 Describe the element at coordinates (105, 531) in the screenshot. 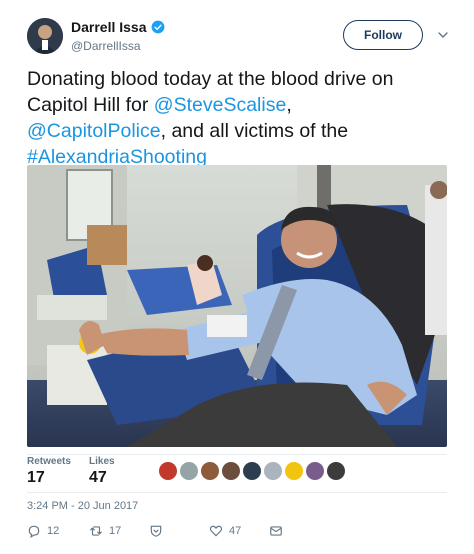

I see `retweet-action: 17` at that location.